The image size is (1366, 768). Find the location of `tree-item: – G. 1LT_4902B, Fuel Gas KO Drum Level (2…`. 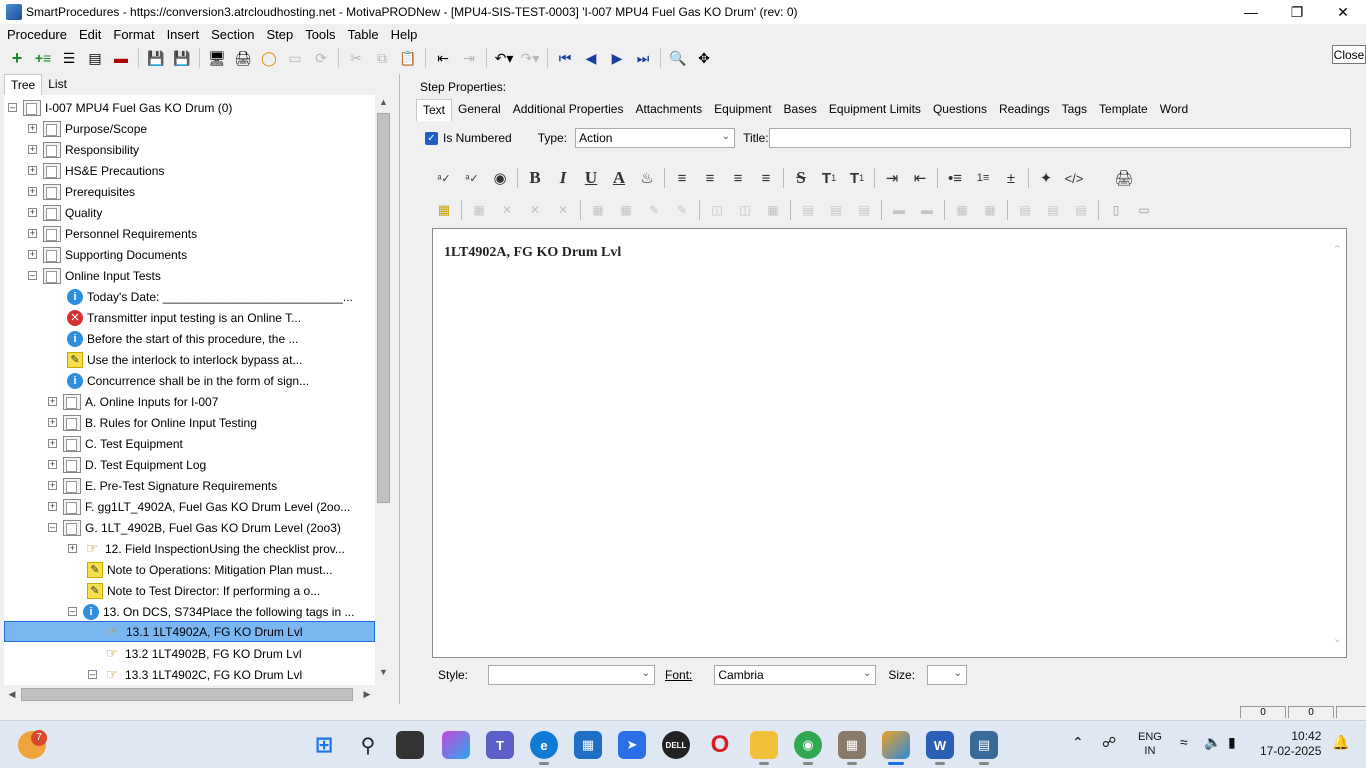

tree-item: – G. 1LT_4902B, Fuel Gas KO Drum Level (2… is located at coordinates (194, 527).